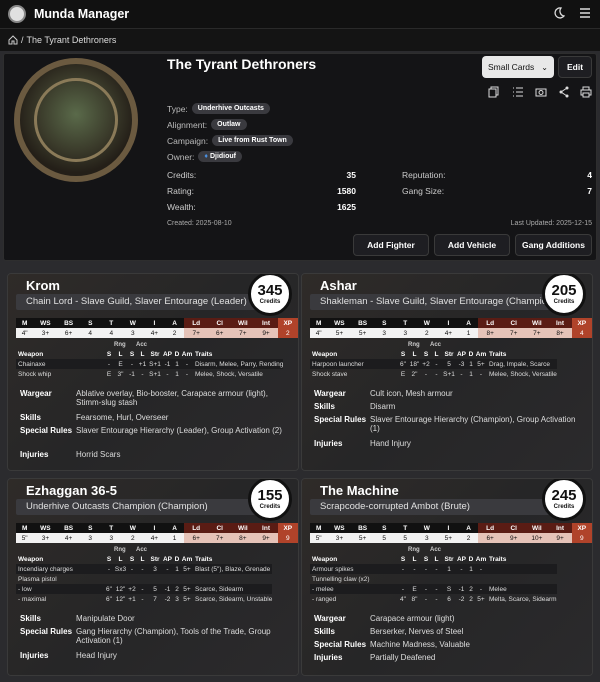 The height and width of the screenshot is (682, 600). Describe the element at coordinates (338, 285) in the screenshot. I see `fighter-name: Ashar` at that location.